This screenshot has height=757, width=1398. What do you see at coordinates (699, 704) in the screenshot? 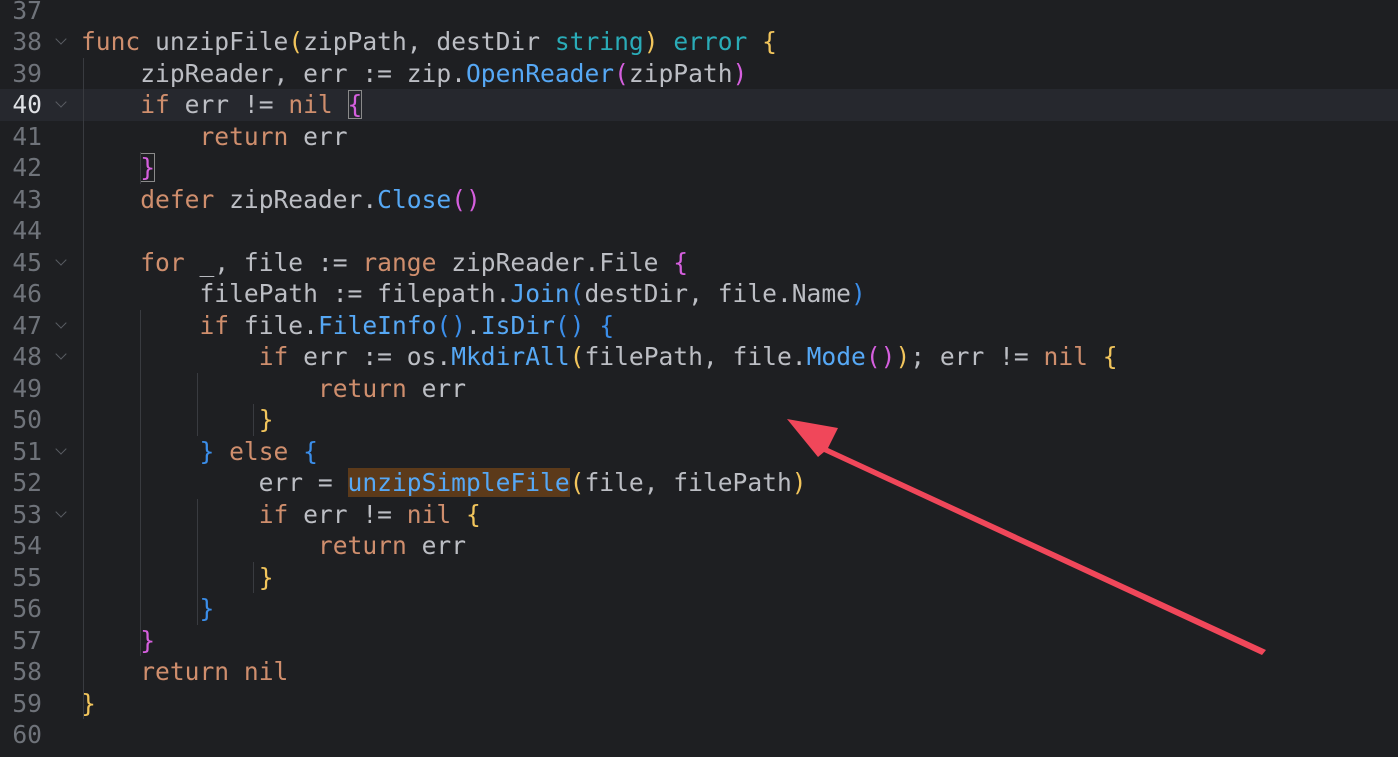
I see `code-line: 59}` at bounding box center [699, 704].